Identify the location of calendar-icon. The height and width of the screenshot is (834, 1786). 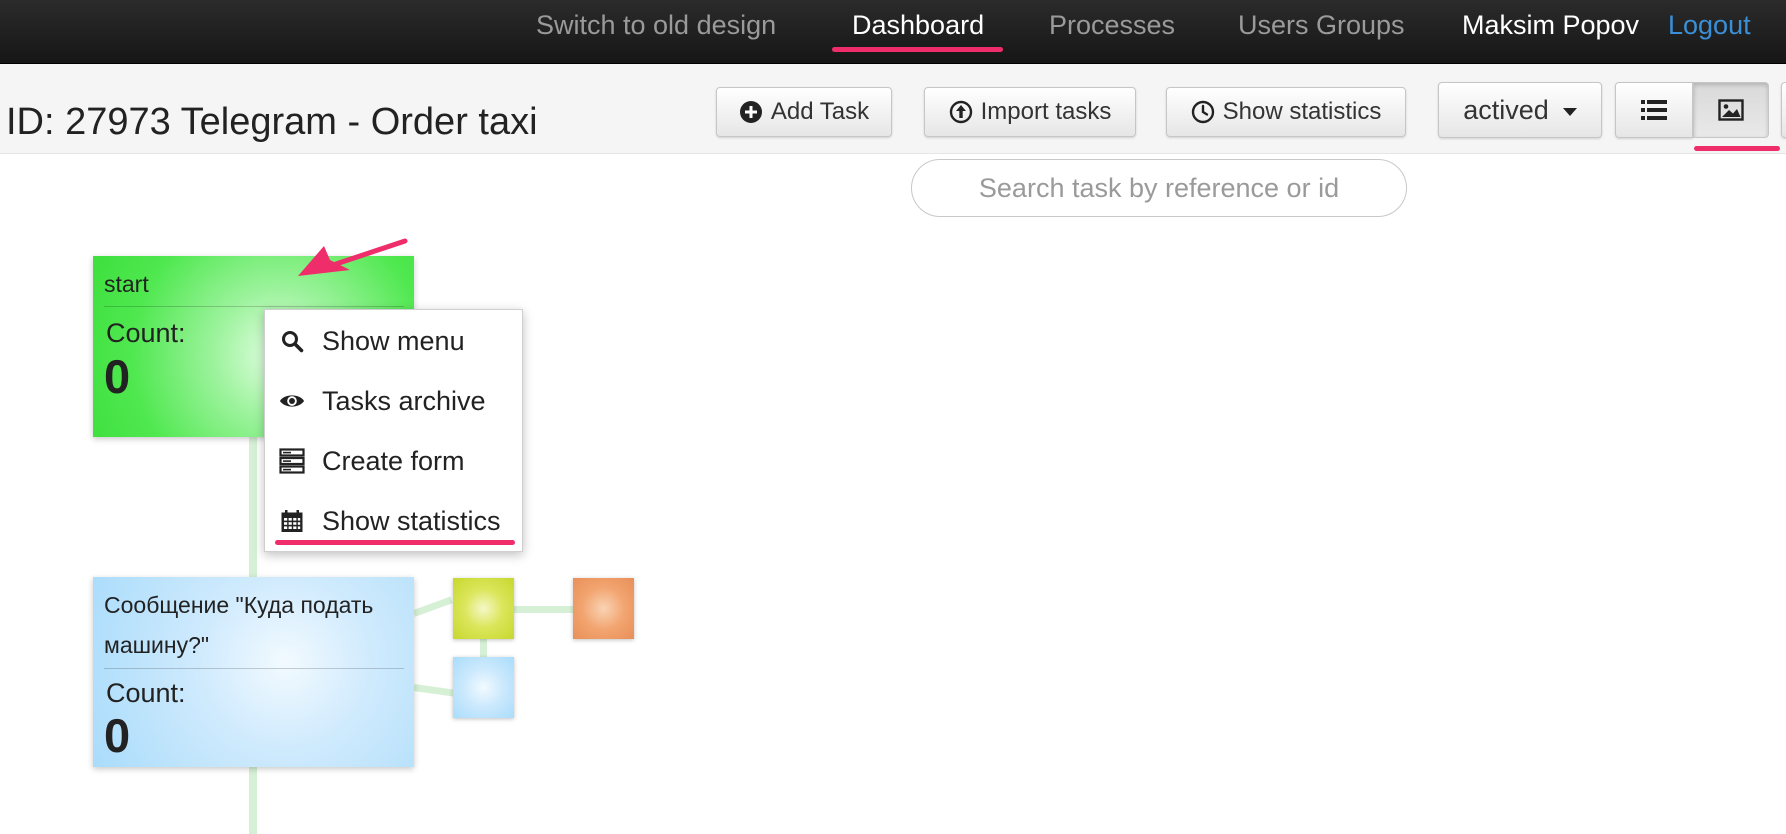
(292, 521).